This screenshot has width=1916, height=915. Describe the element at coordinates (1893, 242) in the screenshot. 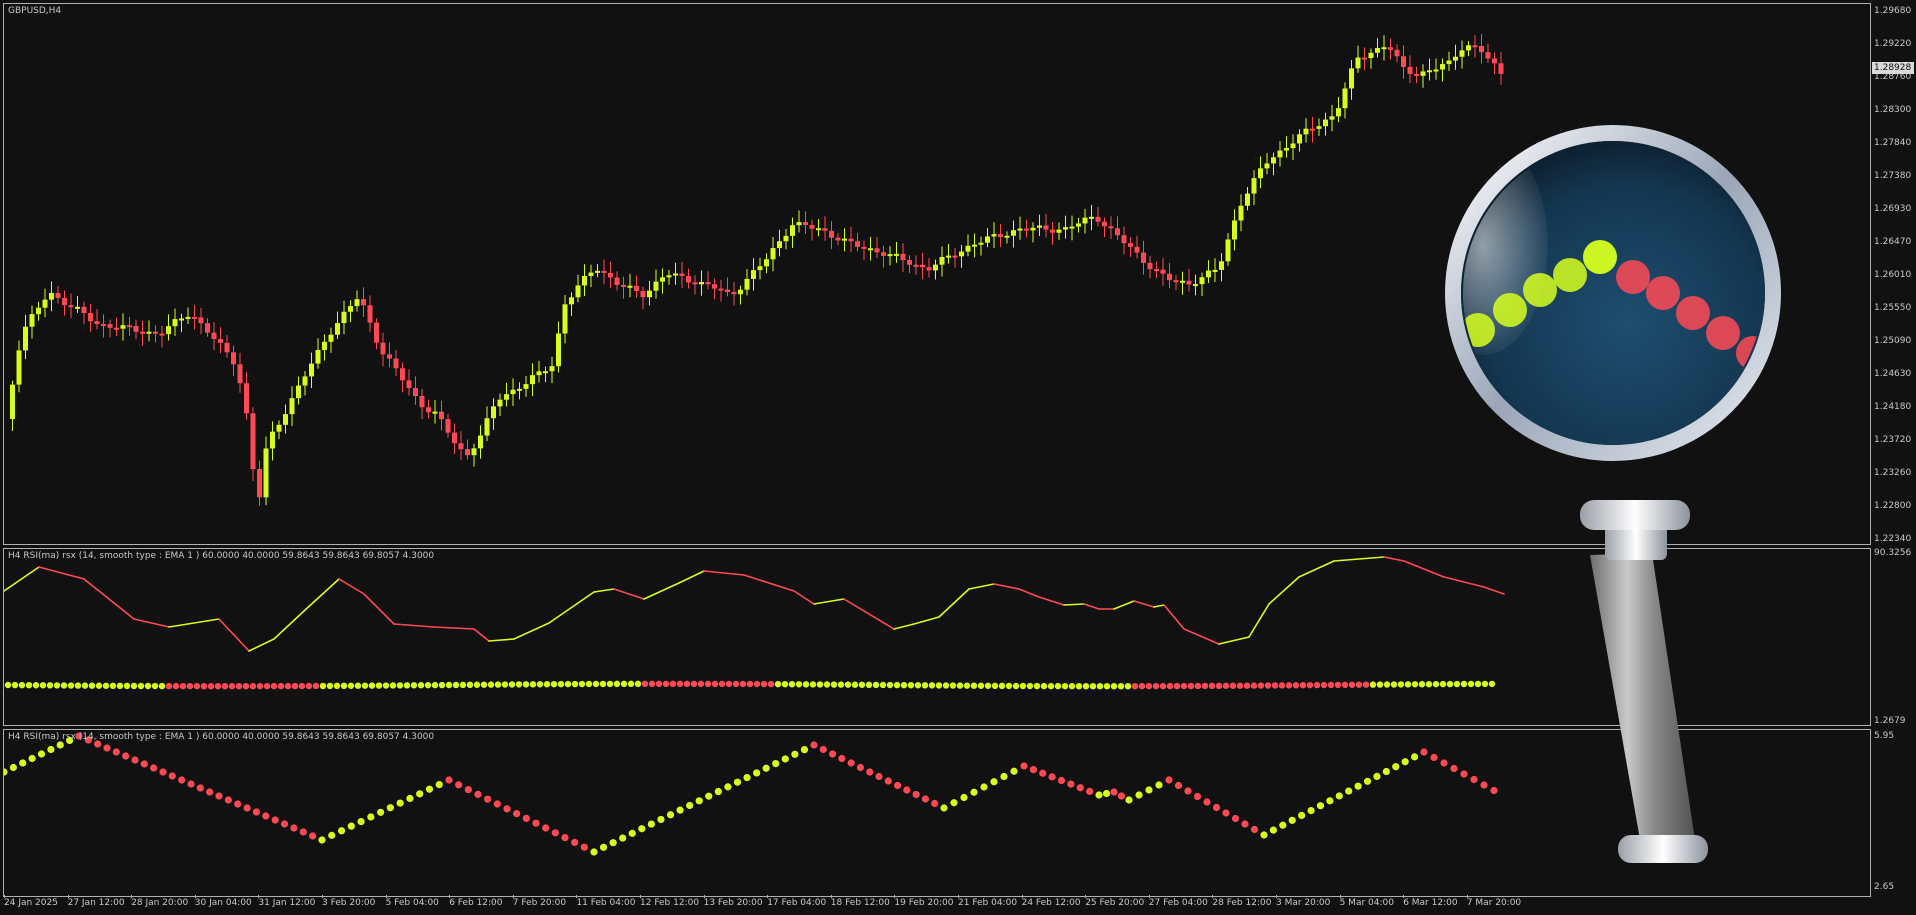

I see `price-axis-label: 1.26470` at that location.